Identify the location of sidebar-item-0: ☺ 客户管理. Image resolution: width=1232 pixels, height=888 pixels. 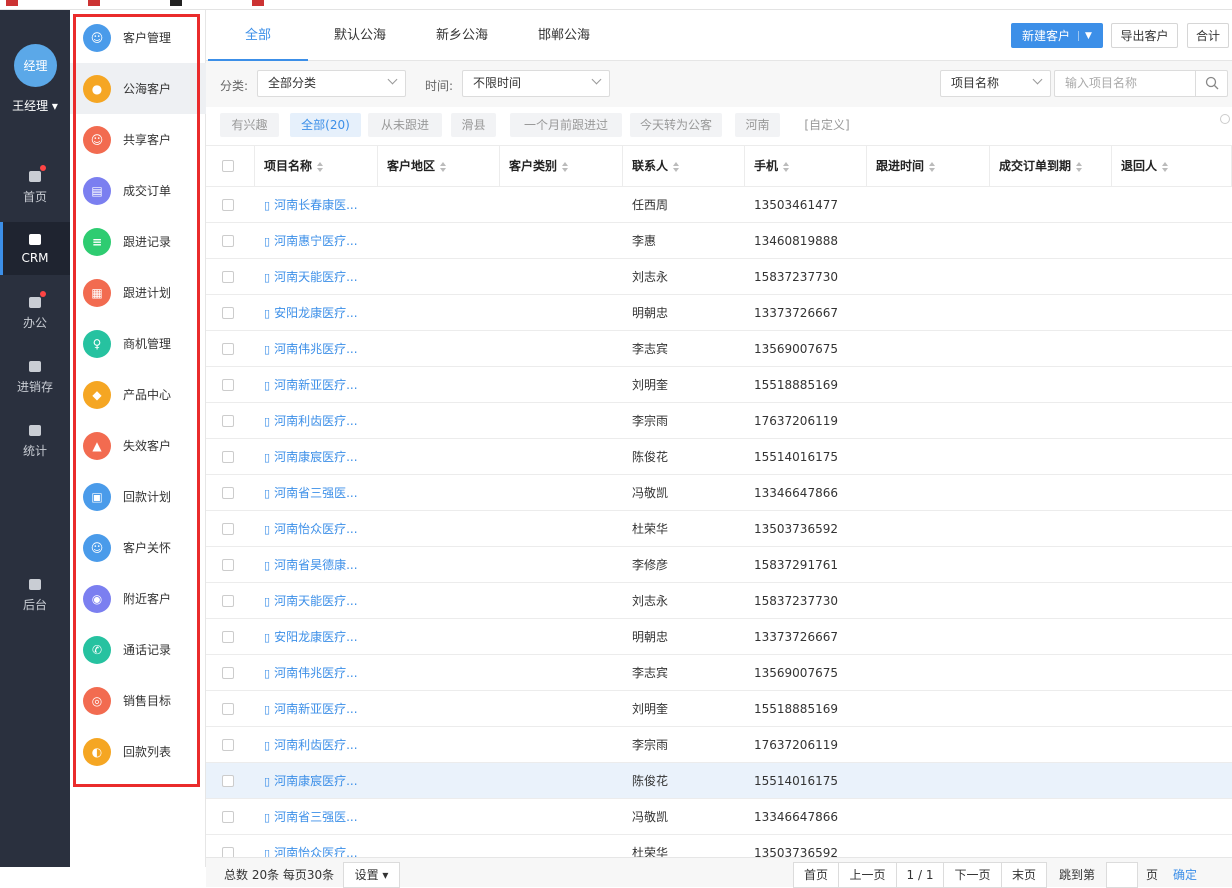
(138, 37).